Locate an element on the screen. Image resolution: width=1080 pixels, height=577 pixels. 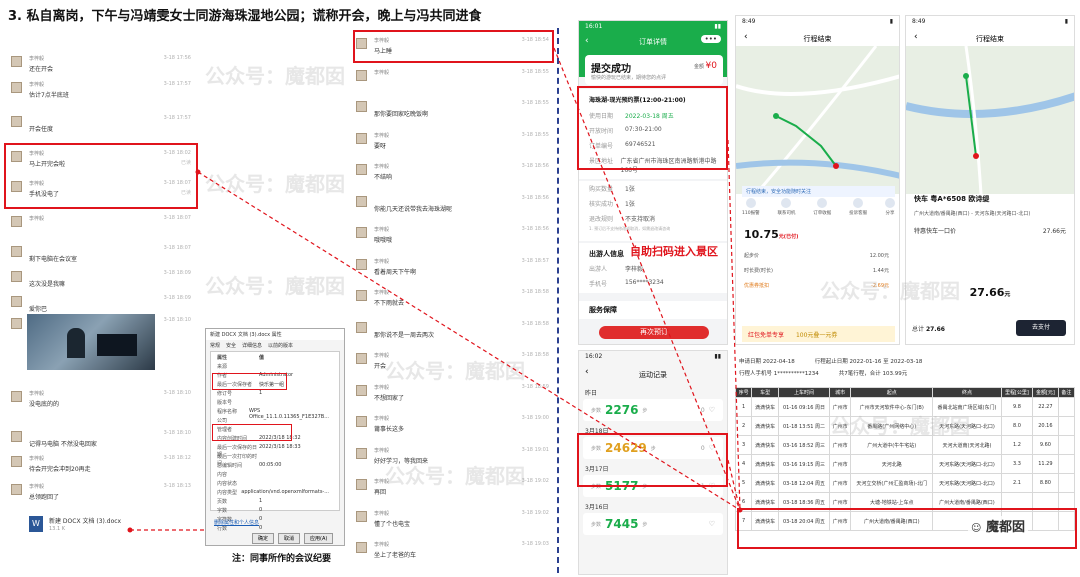
trip-action: 联系司机 is located at coordinates (786, 207).